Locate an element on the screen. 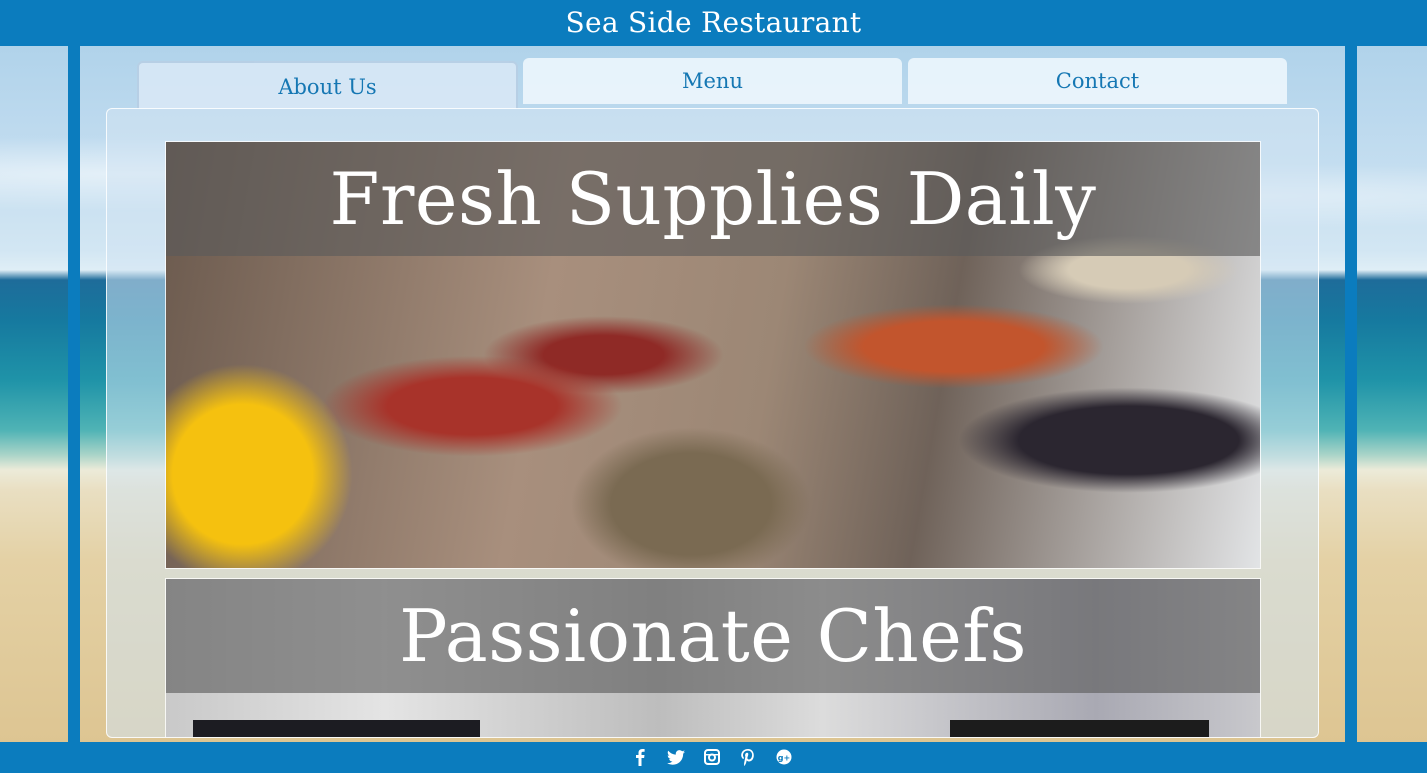 Image resolution: width=1427 pixels, height=773 pixels. card-caption: Fresh Supplies Daily is located at coordinates (713, 199).